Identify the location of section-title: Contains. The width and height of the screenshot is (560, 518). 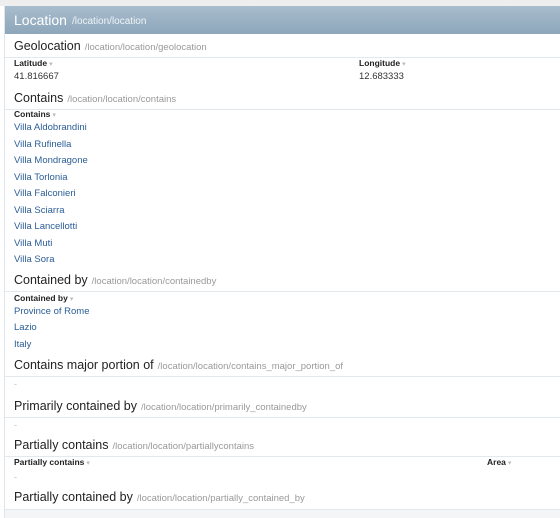
(39, 98).